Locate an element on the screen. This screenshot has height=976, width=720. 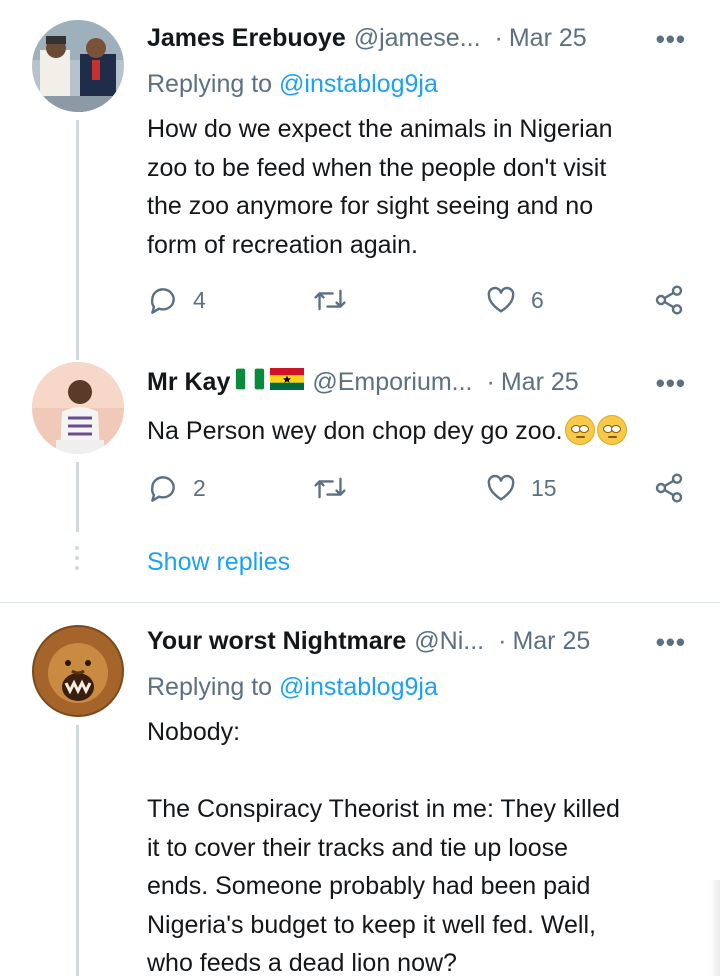
tweet-actions: 4 6 is located at coordinates (419, 302).